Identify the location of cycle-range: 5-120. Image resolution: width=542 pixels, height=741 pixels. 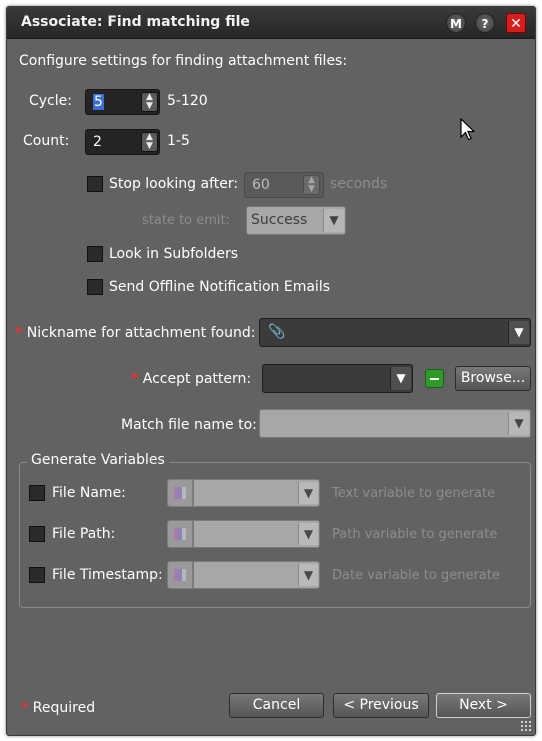
(187, 101).